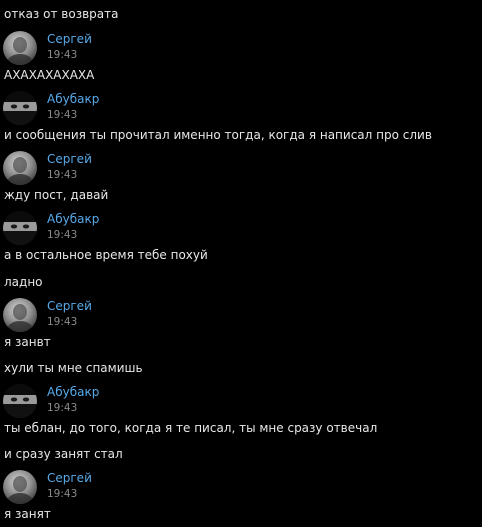 The height and width of the screenshot is (527, 482). What do you see at coordinates (23, 282) in the screenshot?
I see `message-text: ладно` at bounding box center [23, 282].